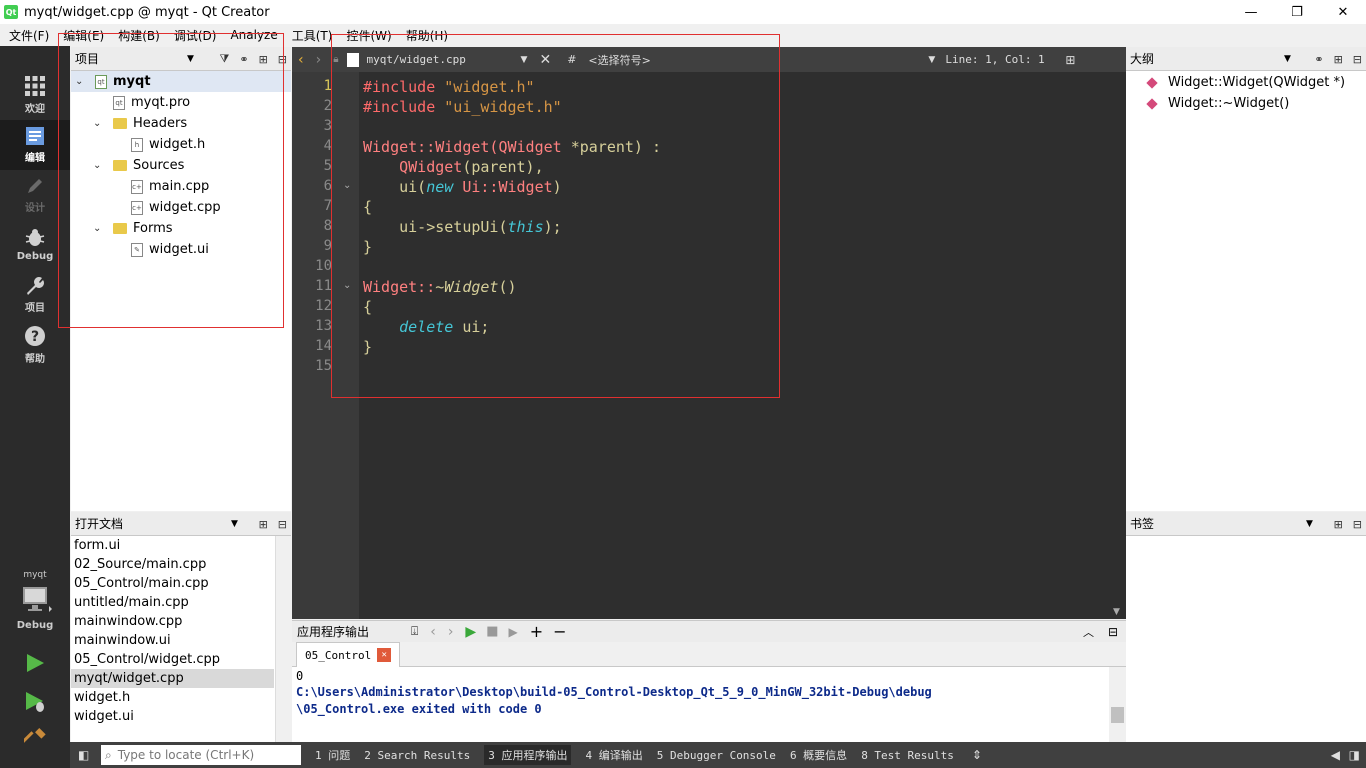  What do you see at coordinates (37, 601) in the screenshot?
I see `kit-selector` at bounding box center [37, 601].